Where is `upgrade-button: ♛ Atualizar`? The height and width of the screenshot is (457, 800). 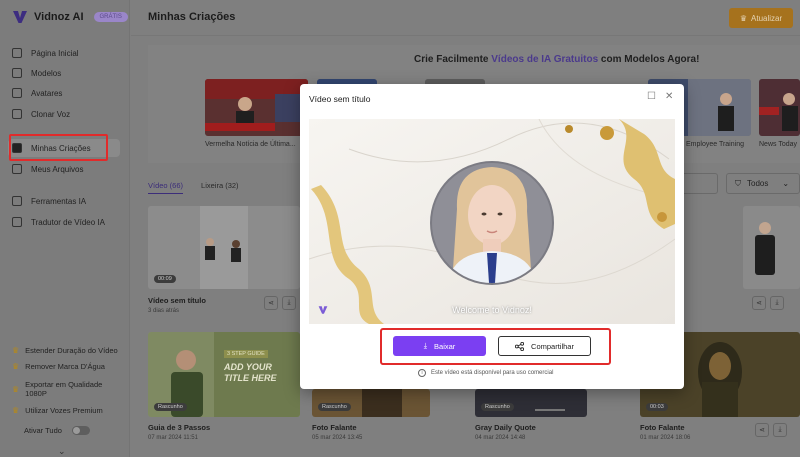 upgrade-button: ♛ Atualizar is located at coordinates (761, 18).